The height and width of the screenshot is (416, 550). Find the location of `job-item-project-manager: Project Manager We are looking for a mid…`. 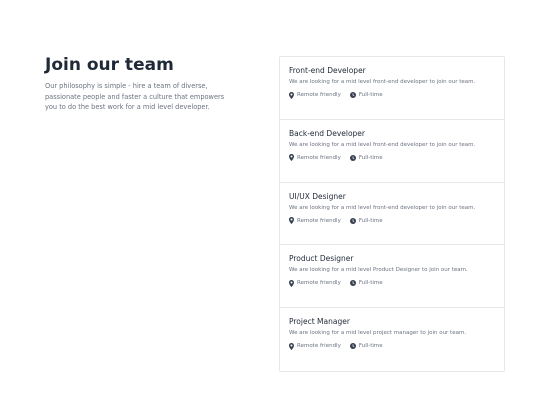

job-item-project-manager: Project Manager We are looking for a mid… is located at coordinates (392, 339).